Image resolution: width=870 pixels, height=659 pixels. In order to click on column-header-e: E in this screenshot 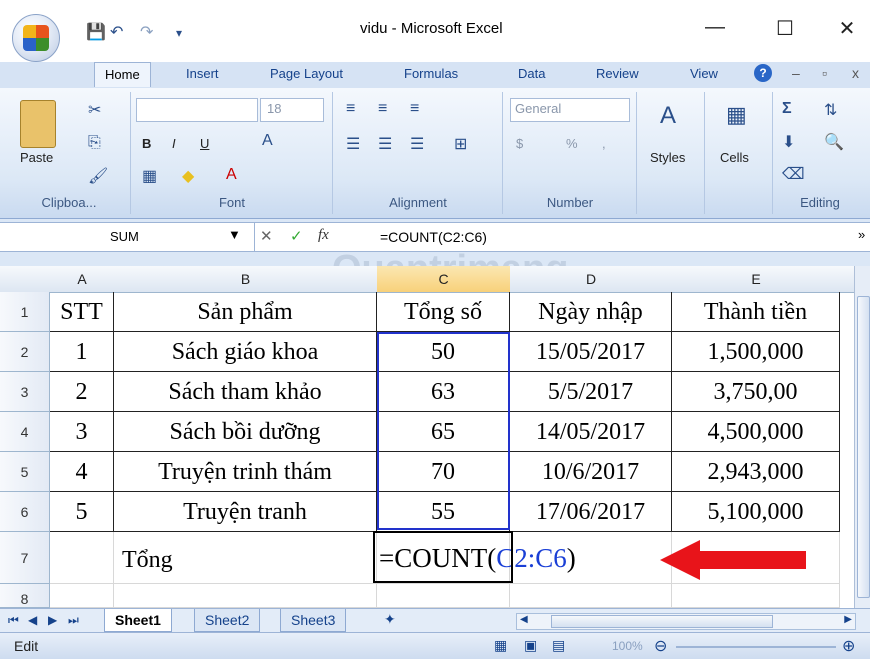, I will do `click(756, 279)`.